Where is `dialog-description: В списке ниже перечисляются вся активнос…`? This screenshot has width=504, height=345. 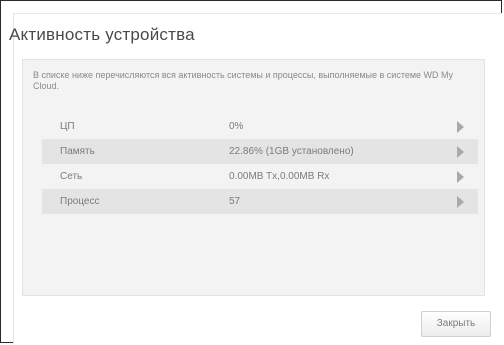
dialog-description: В списке ниже перечисляются вся активнос… is located at coordinates (243, 80).